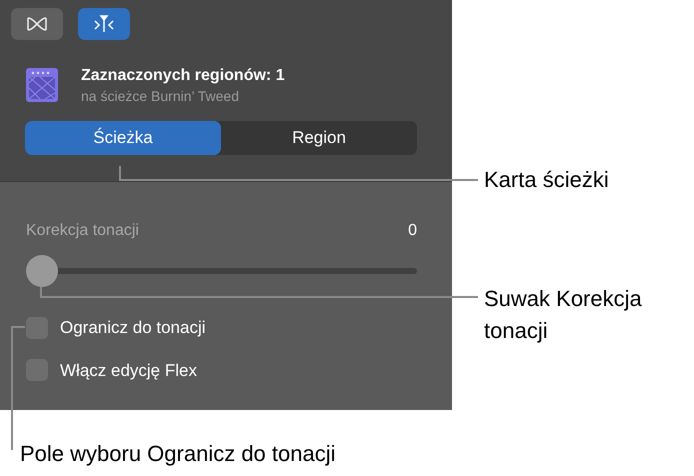 This screenshot has height=476, width=694. Describe the element at coordinates (221, 271) in the screenshot. I see `slider` at that location.